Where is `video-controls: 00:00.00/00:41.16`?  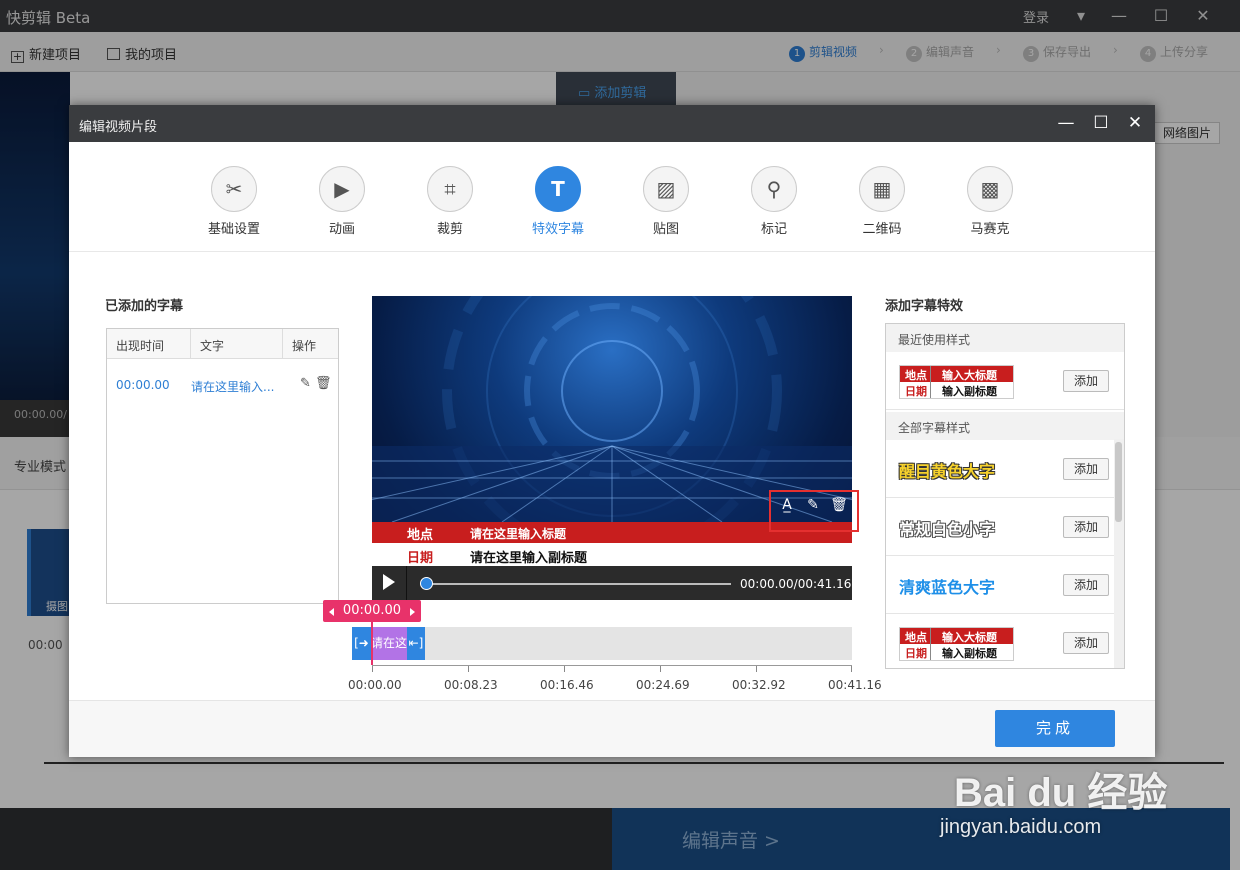
video-controls: 00:00.00/00:41.16 is located at coordinates (612, 583).